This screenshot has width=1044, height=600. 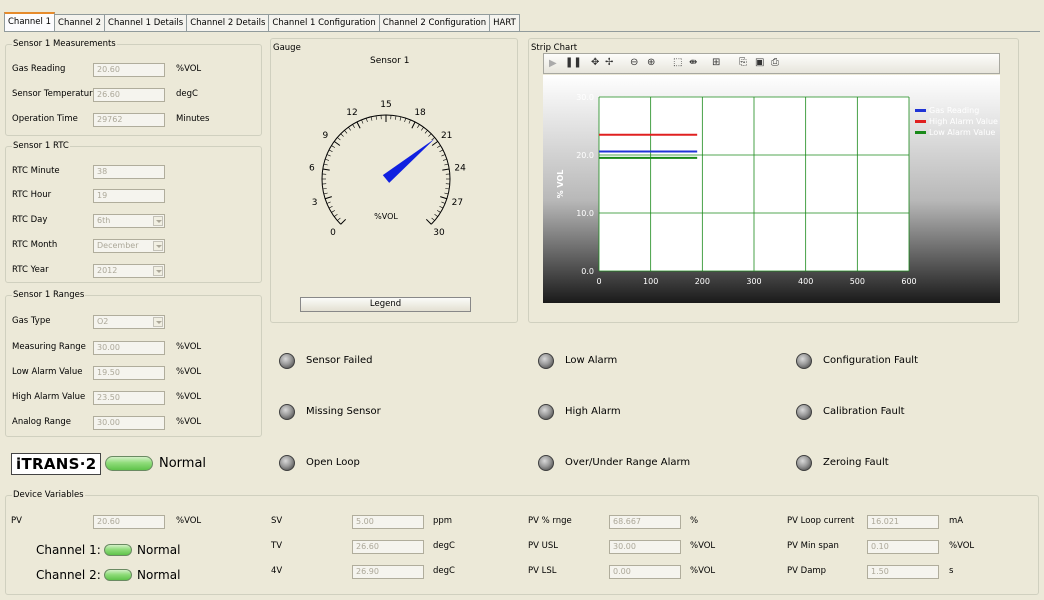 I want to click on zoom-out-icon: ⊖, so click(x=634, y=63).